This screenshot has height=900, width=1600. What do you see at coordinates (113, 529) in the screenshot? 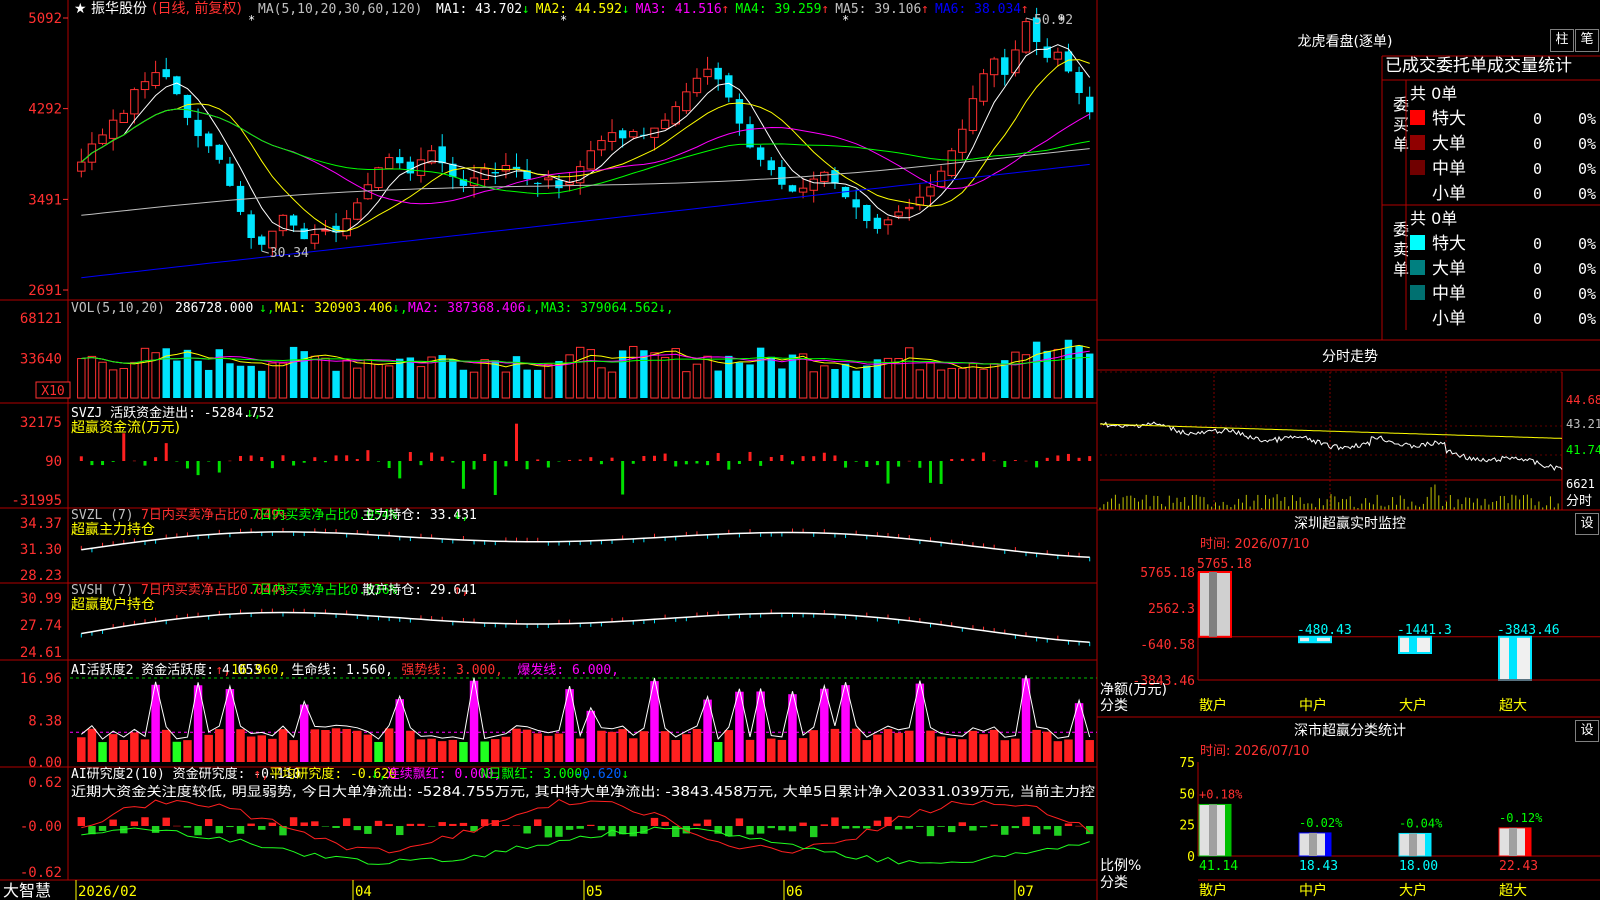
I see `svzl-sub: 超赢主力持仓` at bounding box center [113, 529].